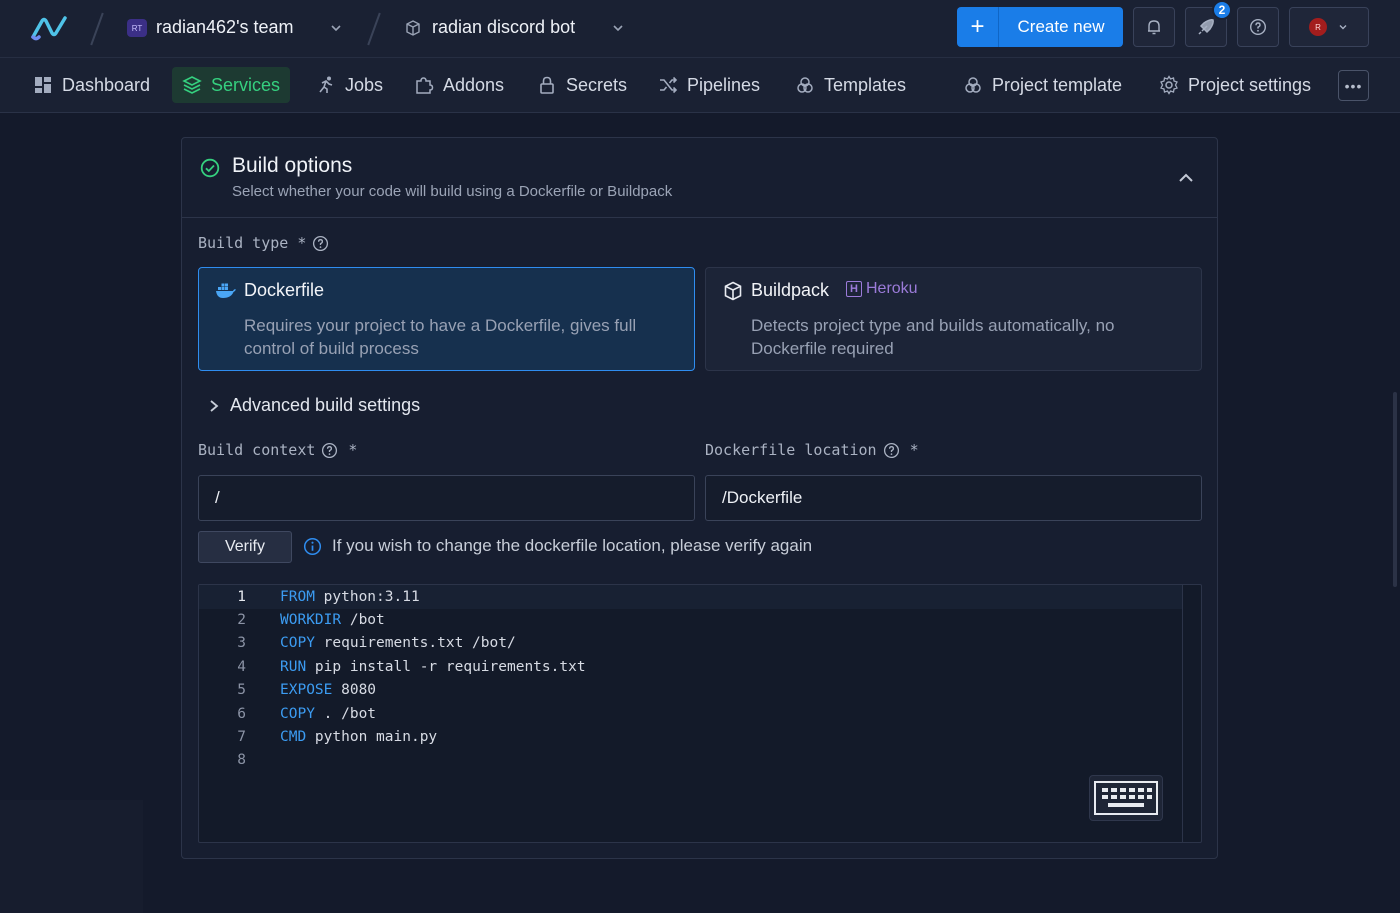 The image size is (1400, 913). I want to click on code-argument: requirements.txt /bot/, so click(415, 643).